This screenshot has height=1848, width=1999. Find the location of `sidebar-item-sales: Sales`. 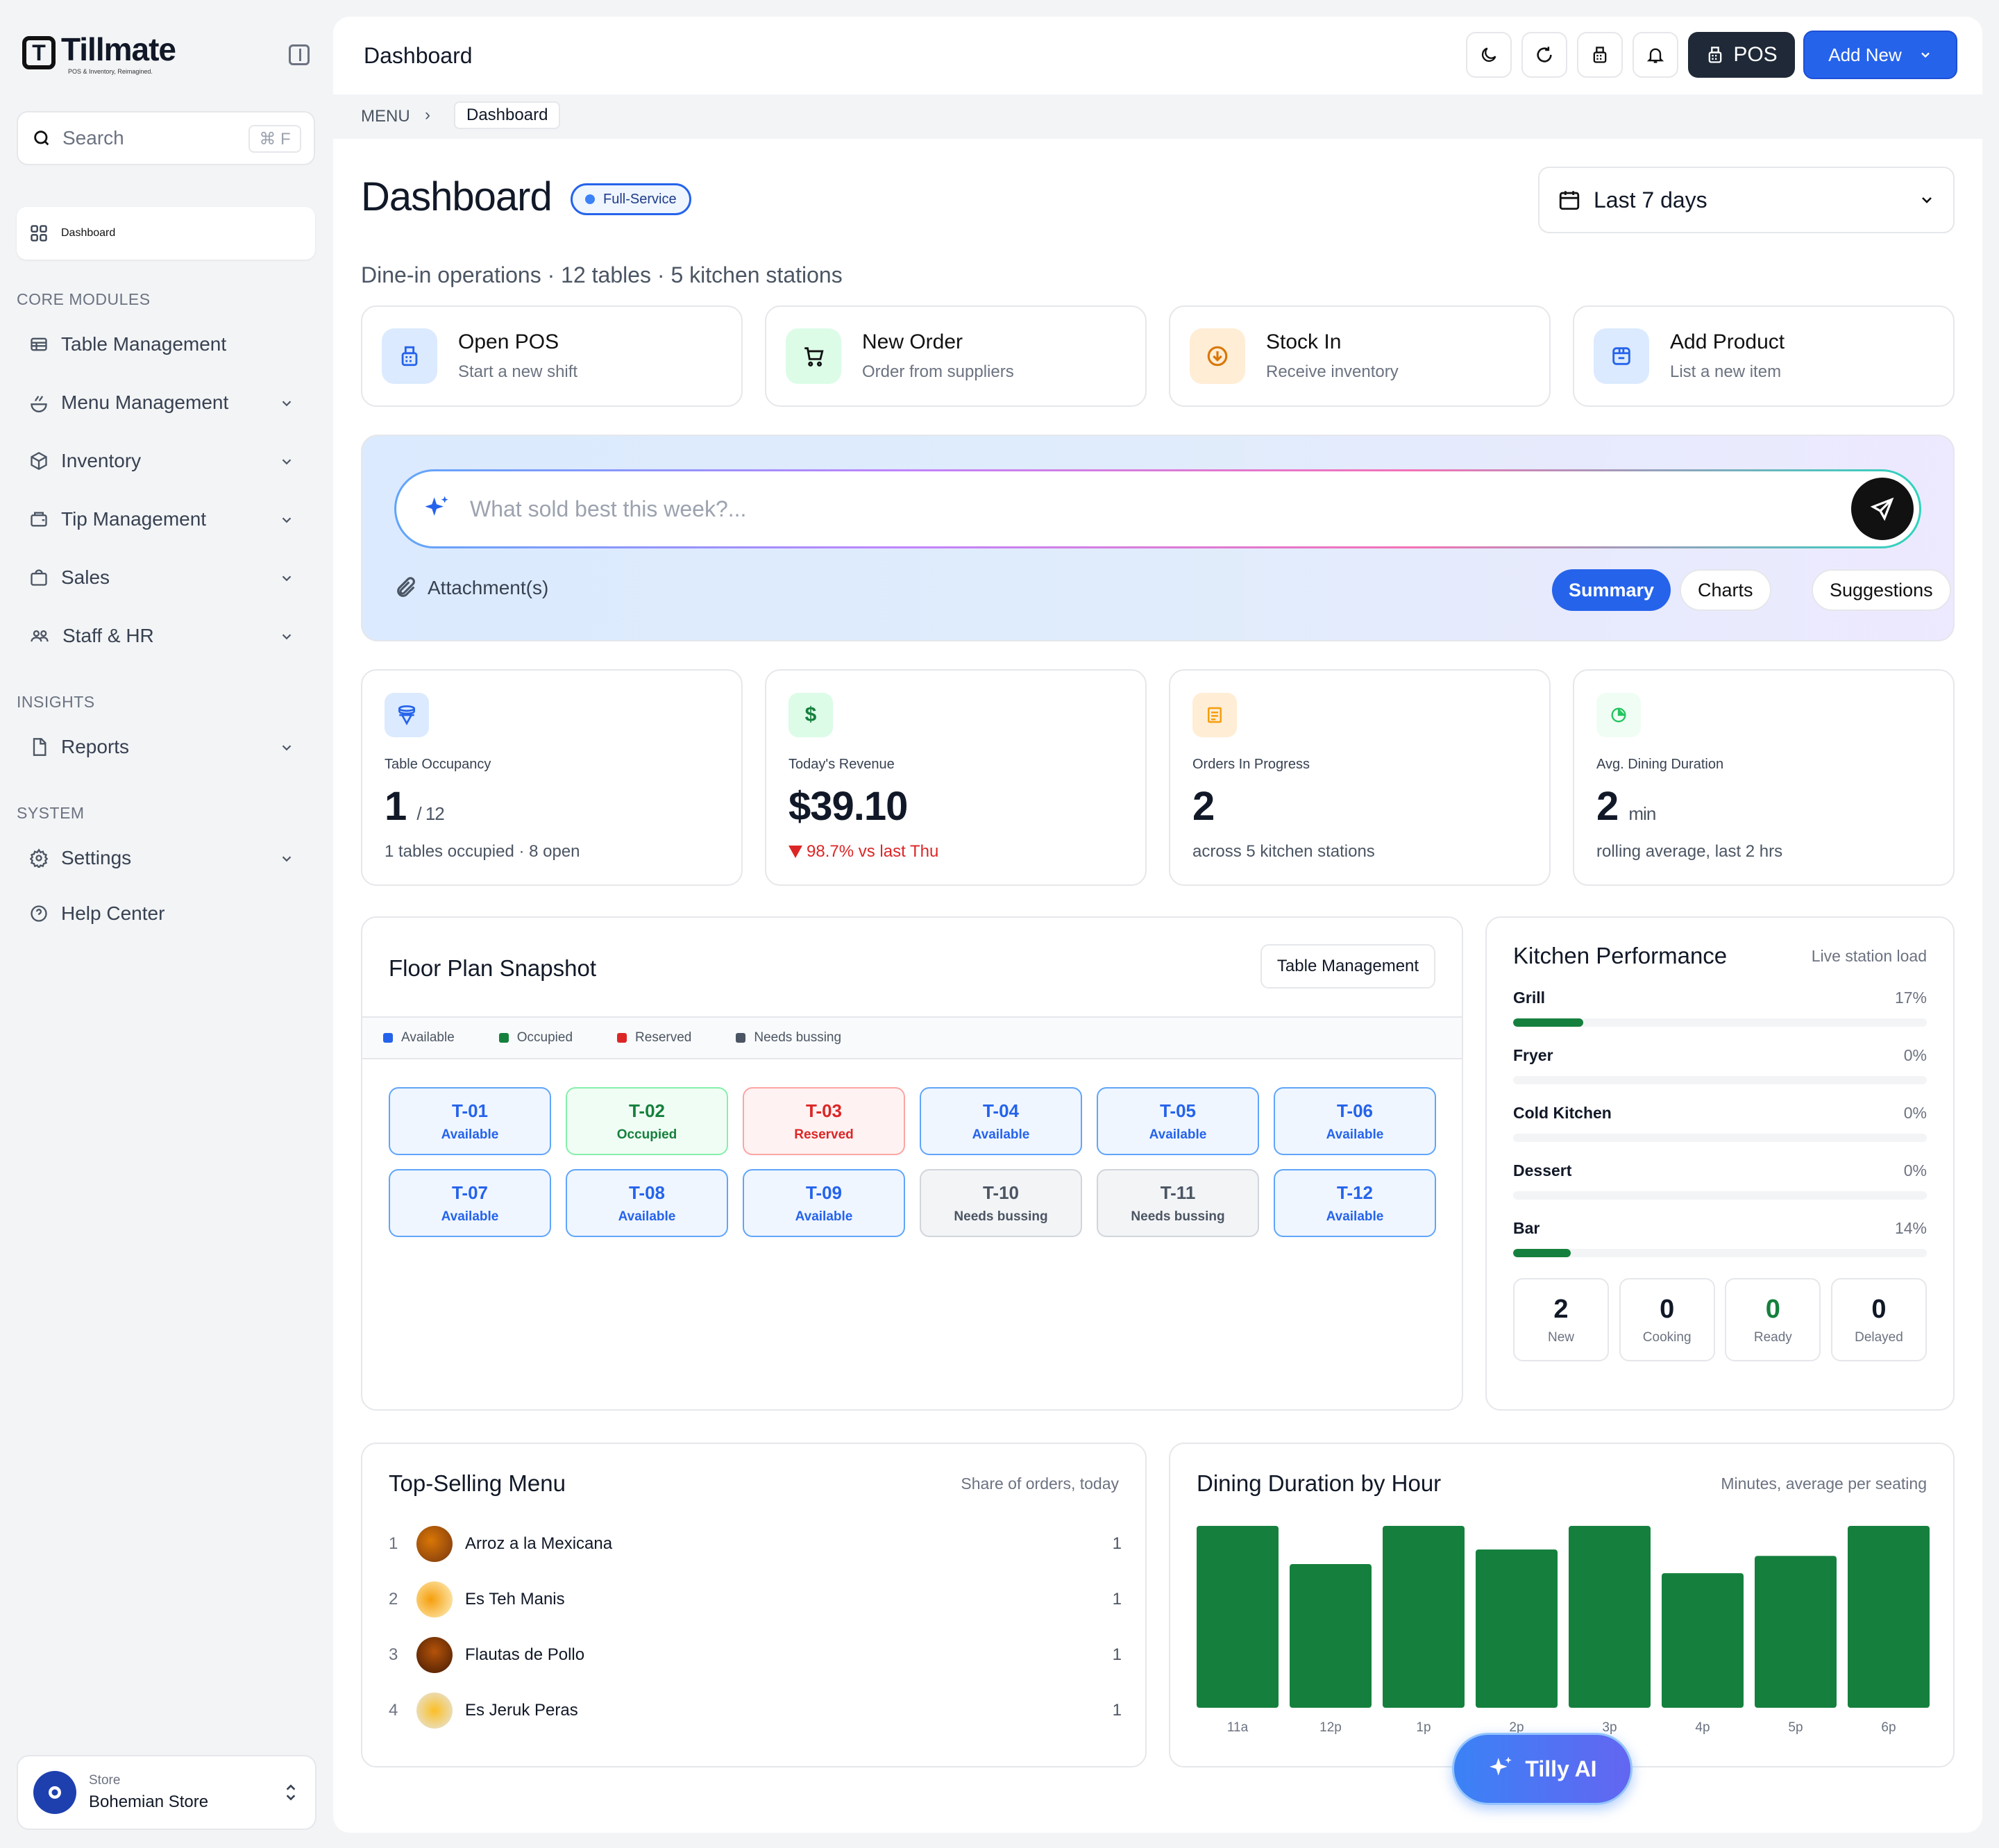

sidebar-item-sales: Sales is located at coordinates (166, 577).